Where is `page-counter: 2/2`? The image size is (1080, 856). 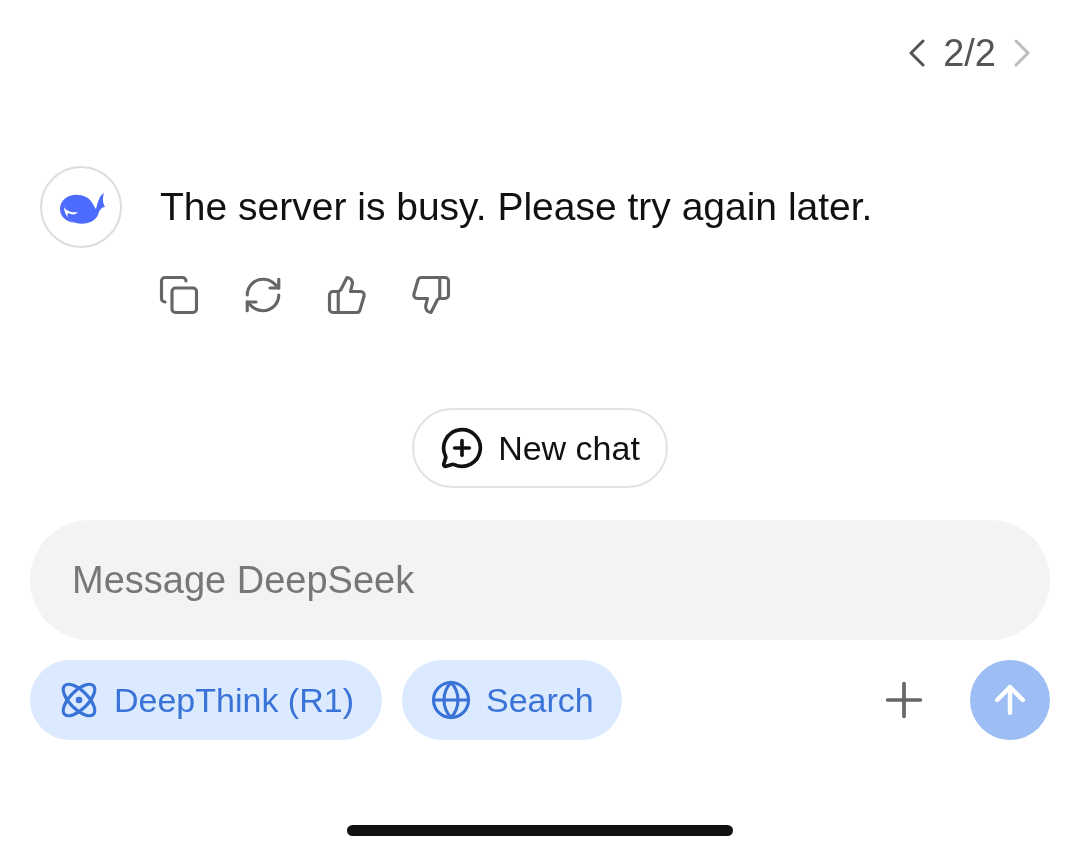 page-counter: 2/2 is located at coordinates (969, 53).